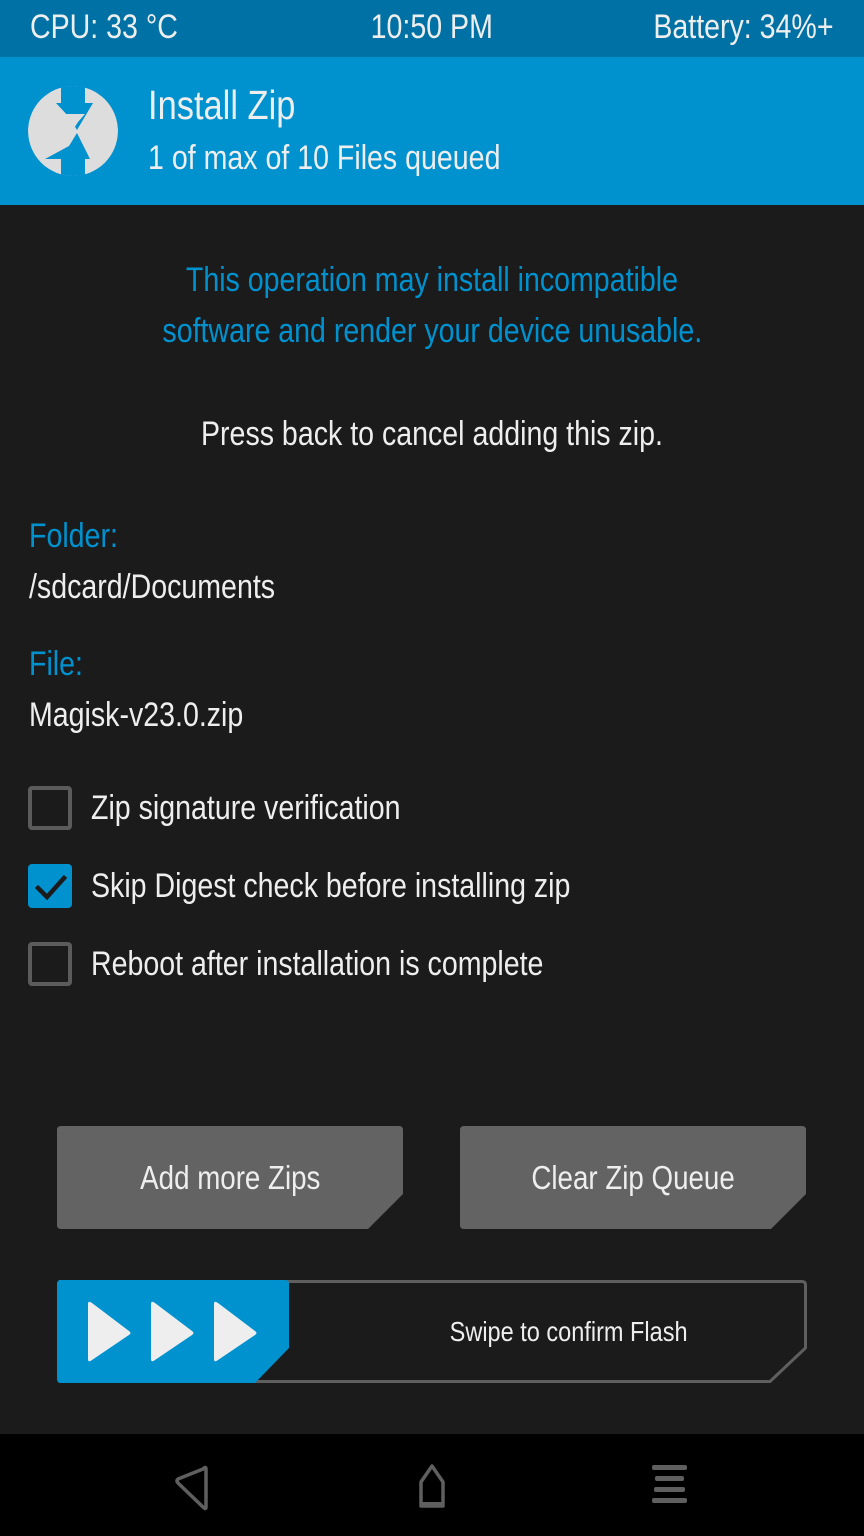  I want to click on checkmark-icon, so click(51, 887).